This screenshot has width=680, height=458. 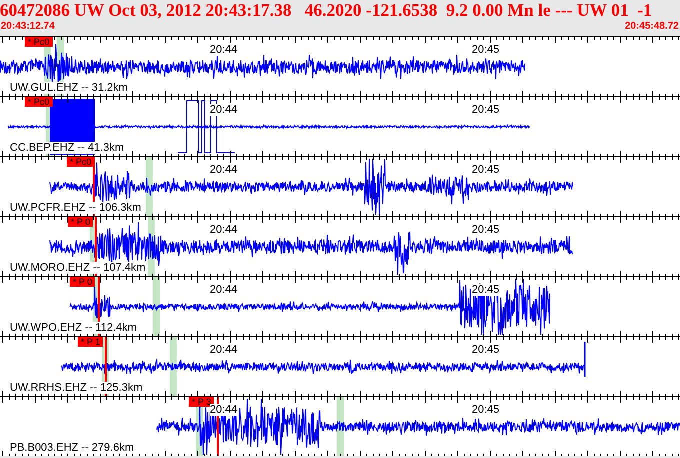 What do you see at coordinates (69, 88) in the screenshot?
I see `station-label: UW.GUL.EHZ -- 31.2km` at bounding box center [69, 88].